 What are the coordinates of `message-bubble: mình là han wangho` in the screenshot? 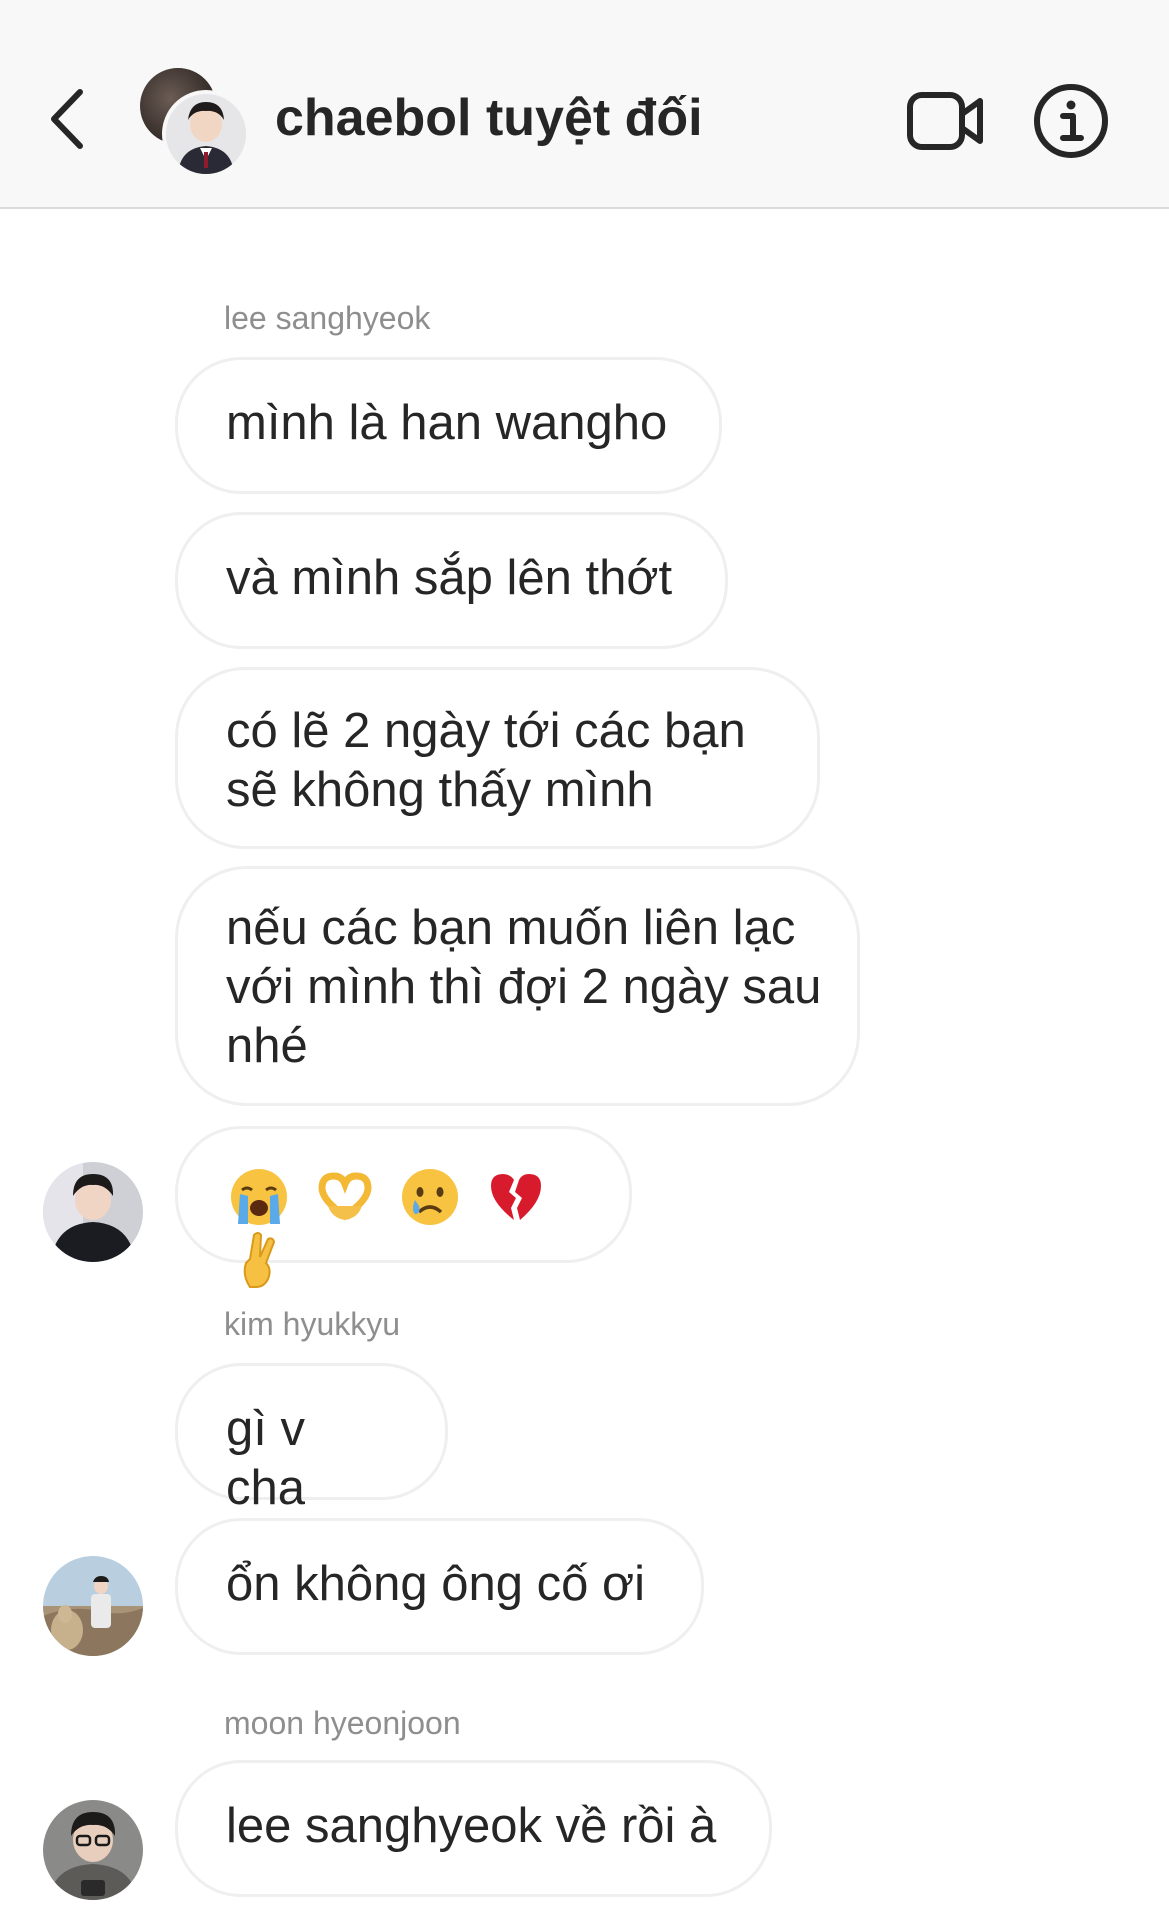 It's located at (448, 425).